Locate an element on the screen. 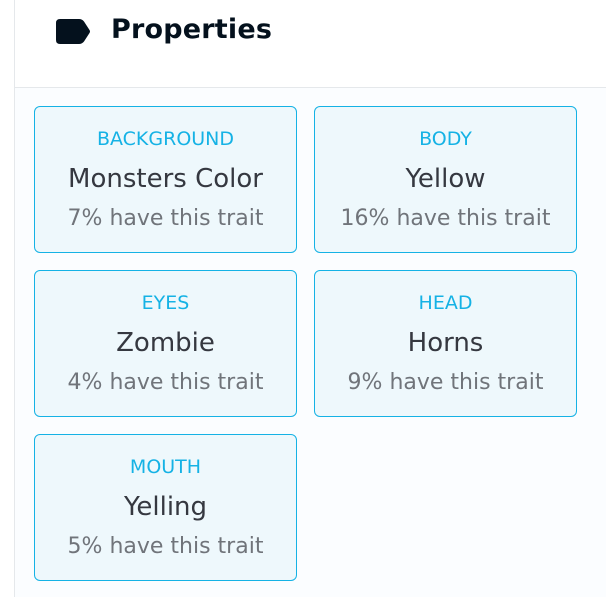  trait-card-mouth: MOUTH Yelling 5% have this trait is located at coordinates (165, 507).